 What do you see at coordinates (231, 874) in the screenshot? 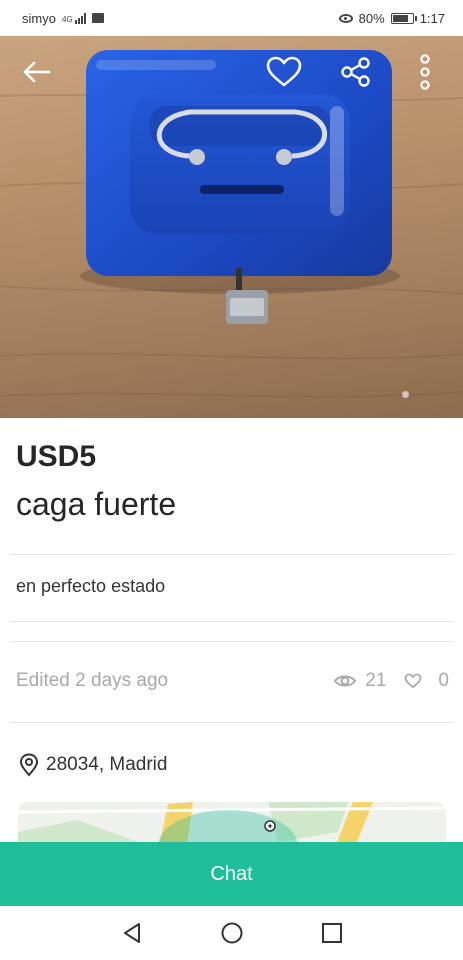
I see `chat-button: Chat` at bounding box center [231, 874].